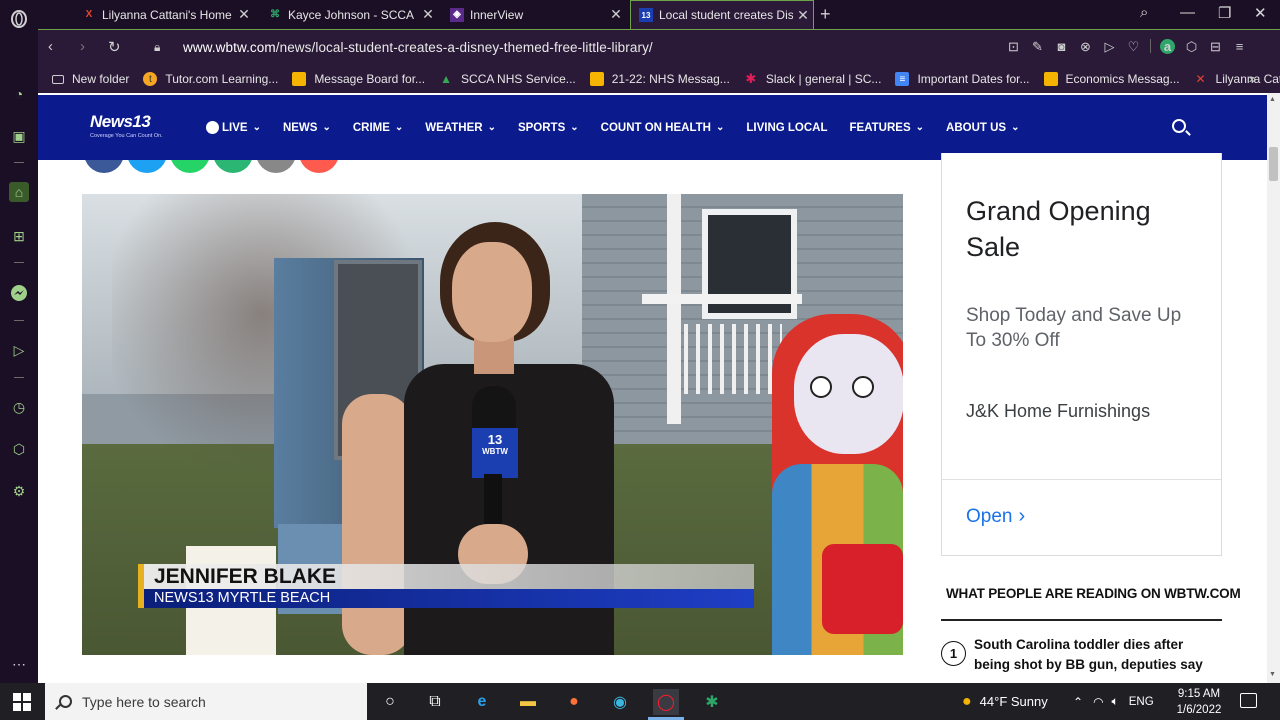 The width and height of the screenshot is (1280, 720). I want to click on volume-icon: 🔈︎, so click(1115, 701).